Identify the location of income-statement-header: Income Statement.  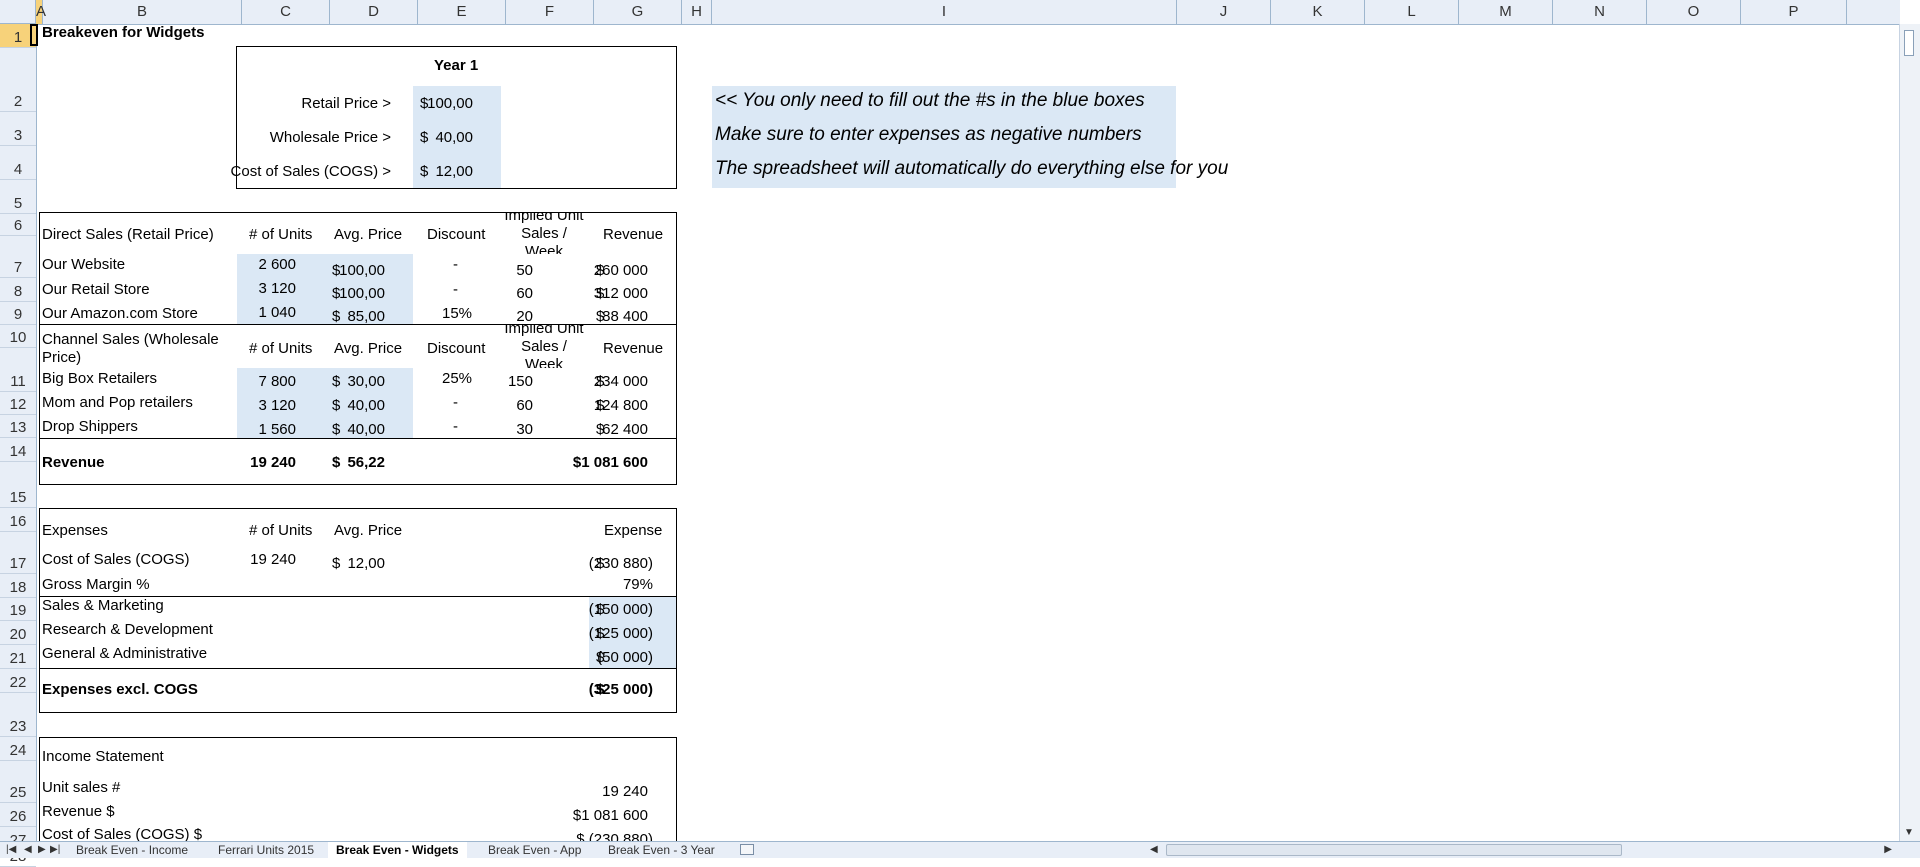
(103, 756).